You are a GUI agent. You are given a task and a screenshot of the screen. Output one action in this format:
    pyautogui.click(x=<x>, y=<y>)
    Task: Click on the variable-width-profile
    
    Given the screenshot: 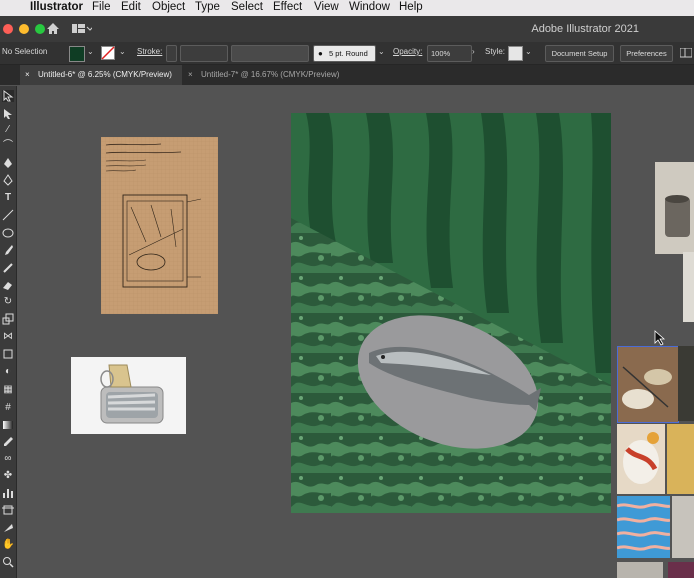 What is the action you would take?
    pyautogui.click(x=270, y=53)
    